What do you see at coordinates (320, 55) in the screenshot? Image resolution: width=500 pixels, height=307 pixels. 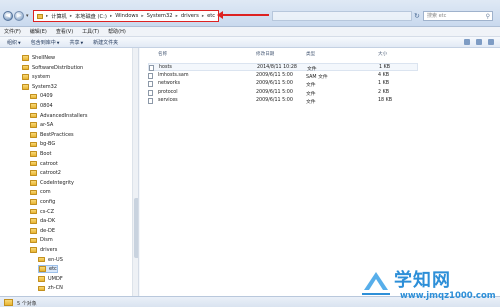 I see `column-headers: 名称 修改日期 类型 大小` at bounding box center [320, 55].